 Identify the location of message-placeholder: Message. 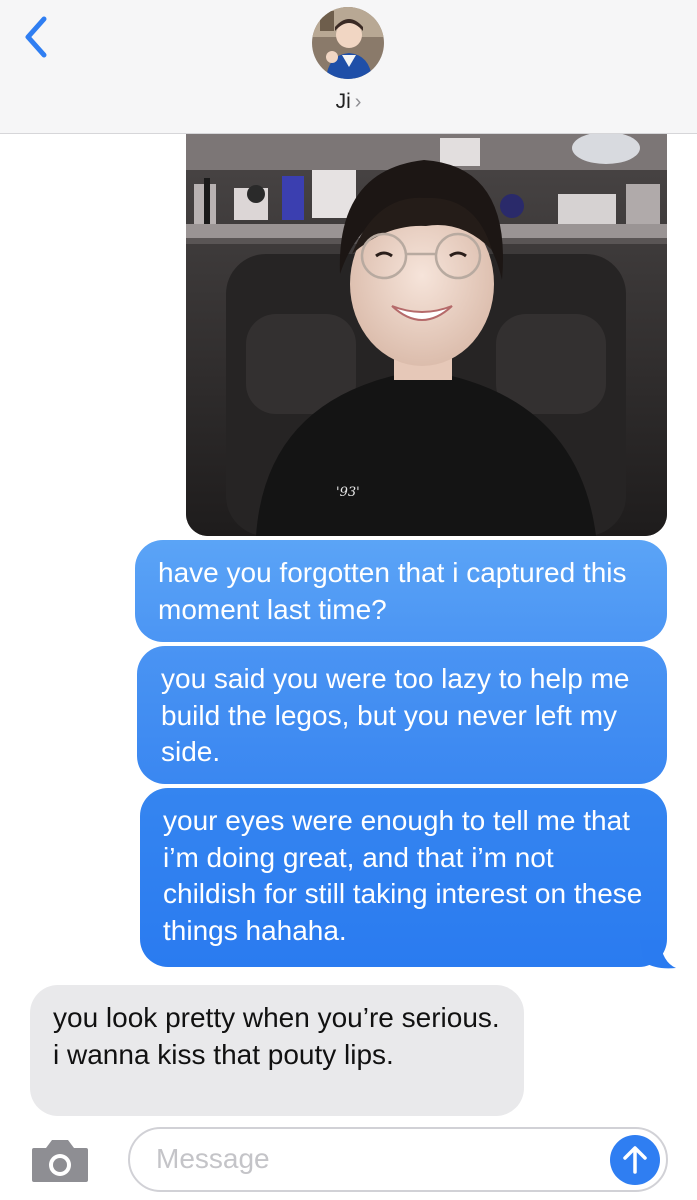
(213, 1158).